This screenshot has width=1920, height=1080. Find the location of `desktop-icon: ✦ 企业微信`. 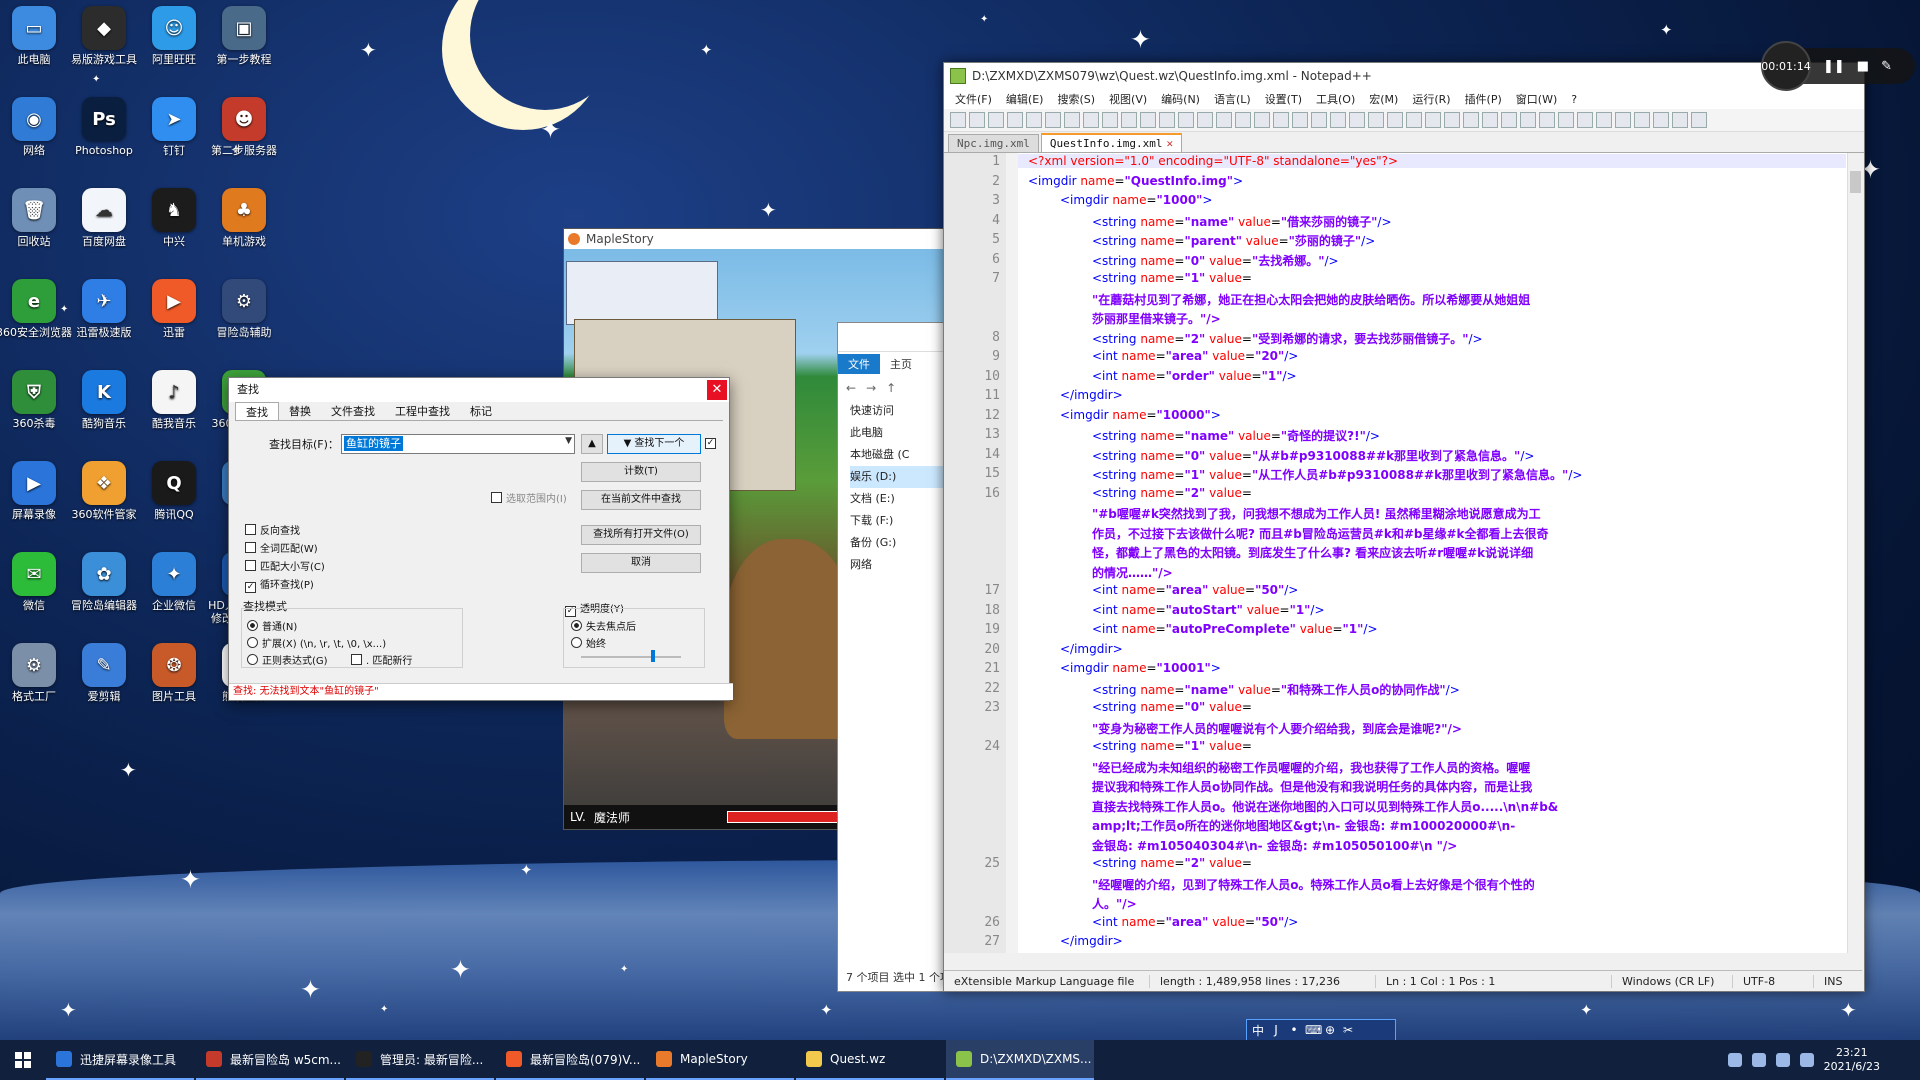

desktop-icon: ✦ 企业微信 is located at coordinates (174, 582).